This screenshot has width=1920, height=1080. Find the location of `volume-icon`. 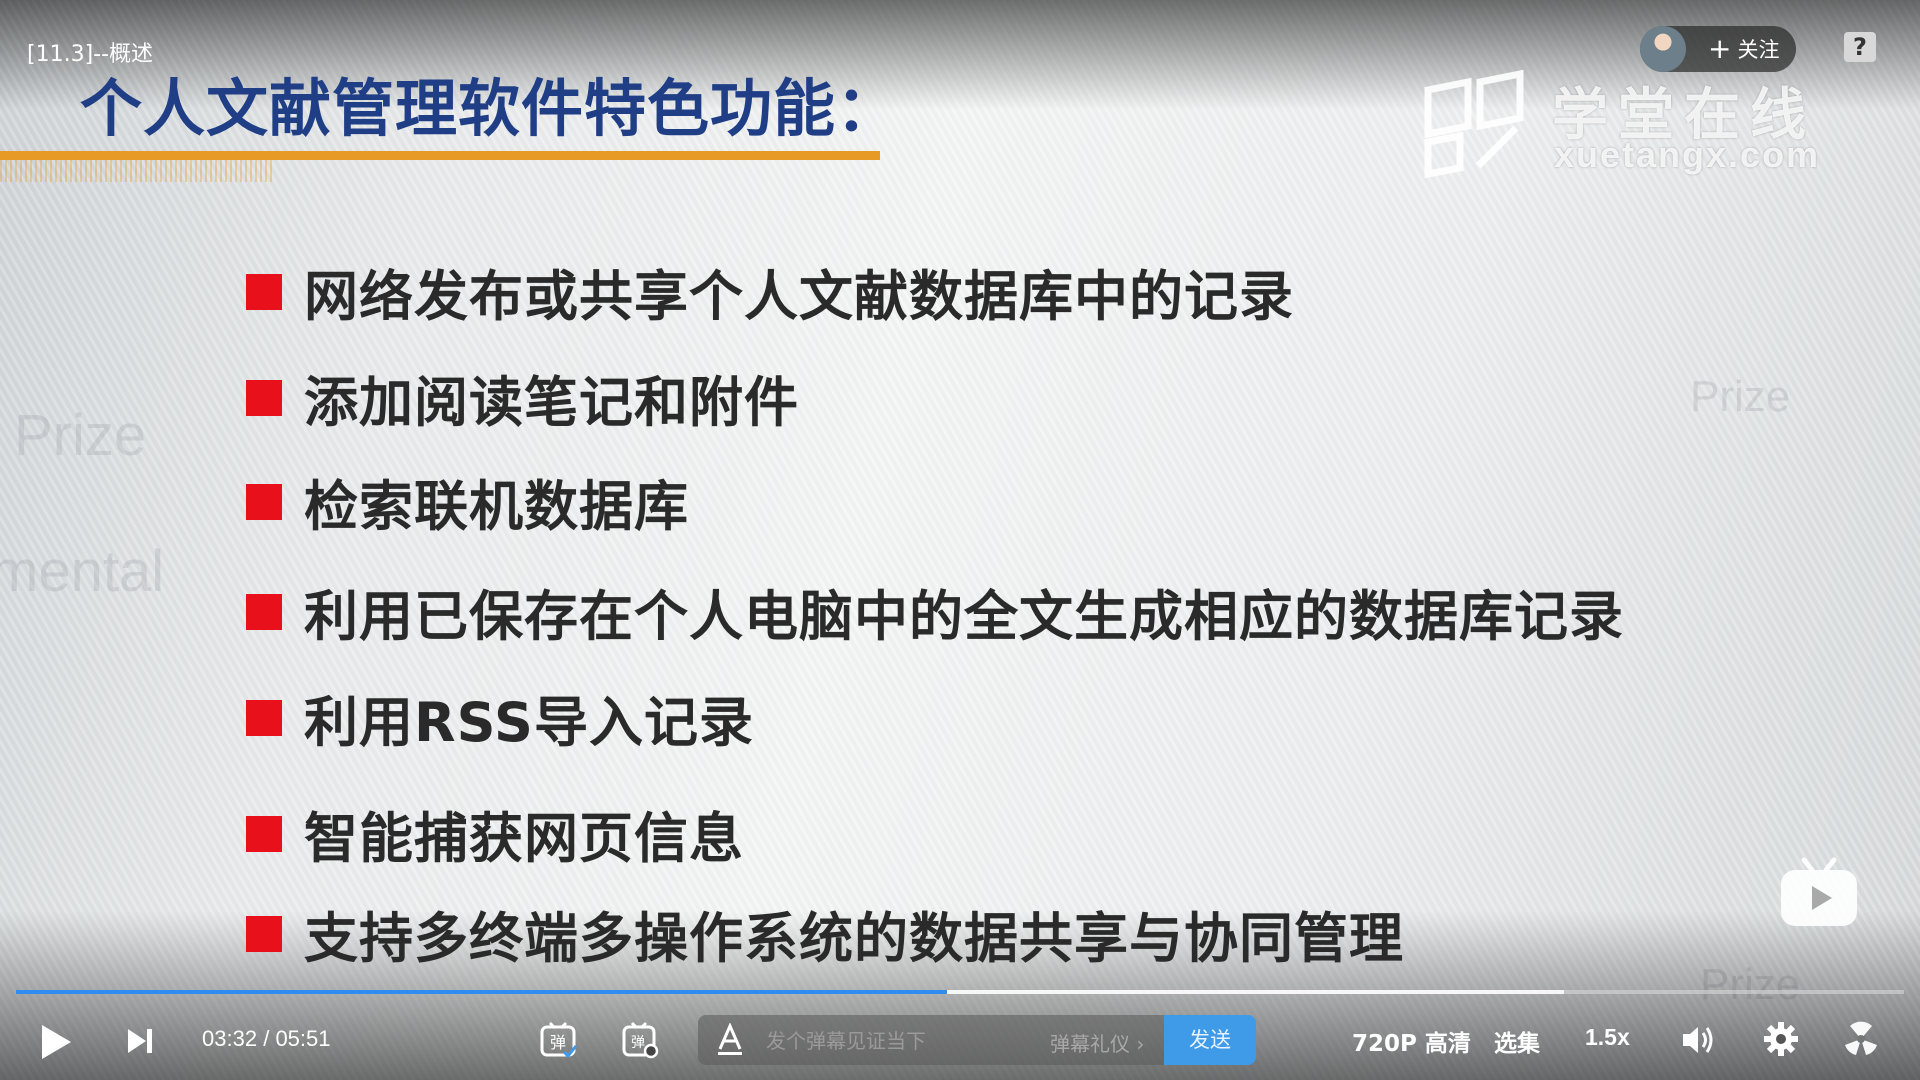

volume-icon is located at coordinates (1698, 1040).